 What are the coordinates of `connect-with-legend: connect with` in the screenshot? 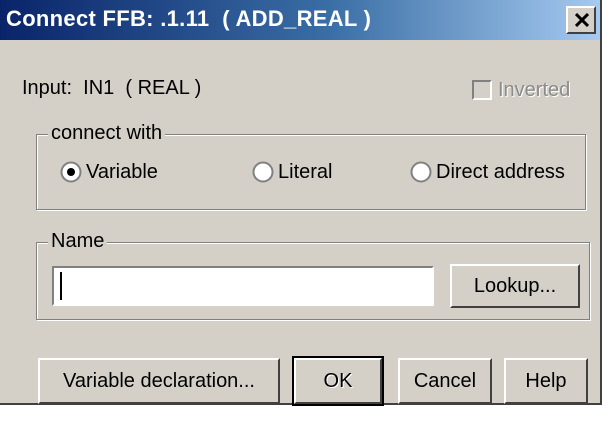 It's located at (107, 133).